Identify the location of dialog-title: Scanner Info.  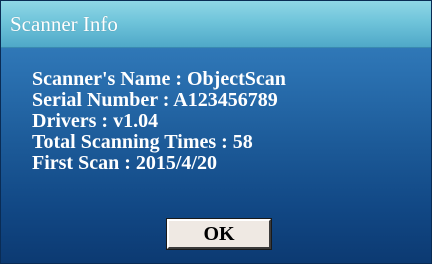
(64, 24).